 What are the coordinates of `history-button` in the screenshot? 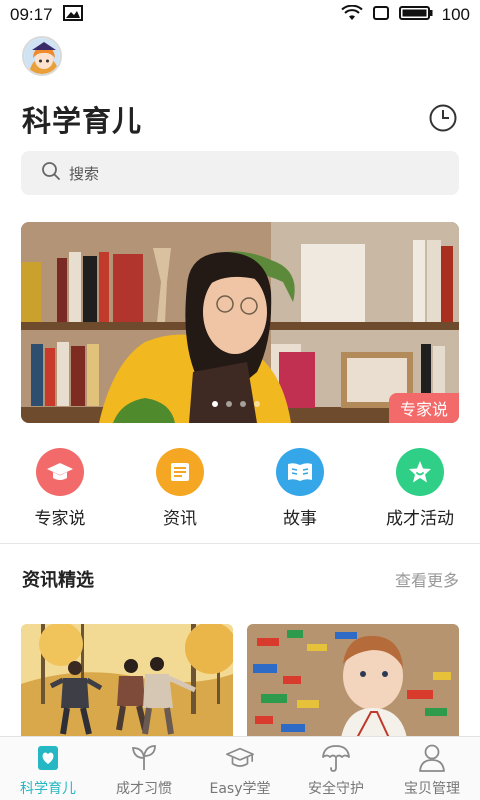 It's located at (443, 118).